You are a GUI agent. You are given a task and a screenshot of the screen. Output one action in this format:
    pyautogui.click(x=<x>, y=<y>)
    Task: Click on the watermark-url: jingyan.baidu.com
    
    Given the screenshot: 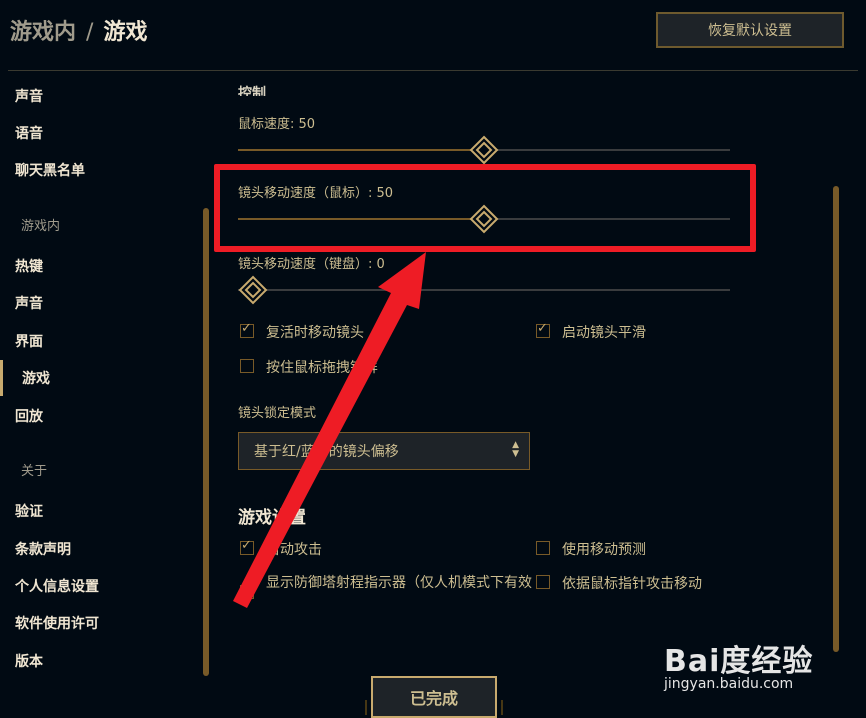 What is the action you would take?
    pyautogui.click(x=729, y=684)
    